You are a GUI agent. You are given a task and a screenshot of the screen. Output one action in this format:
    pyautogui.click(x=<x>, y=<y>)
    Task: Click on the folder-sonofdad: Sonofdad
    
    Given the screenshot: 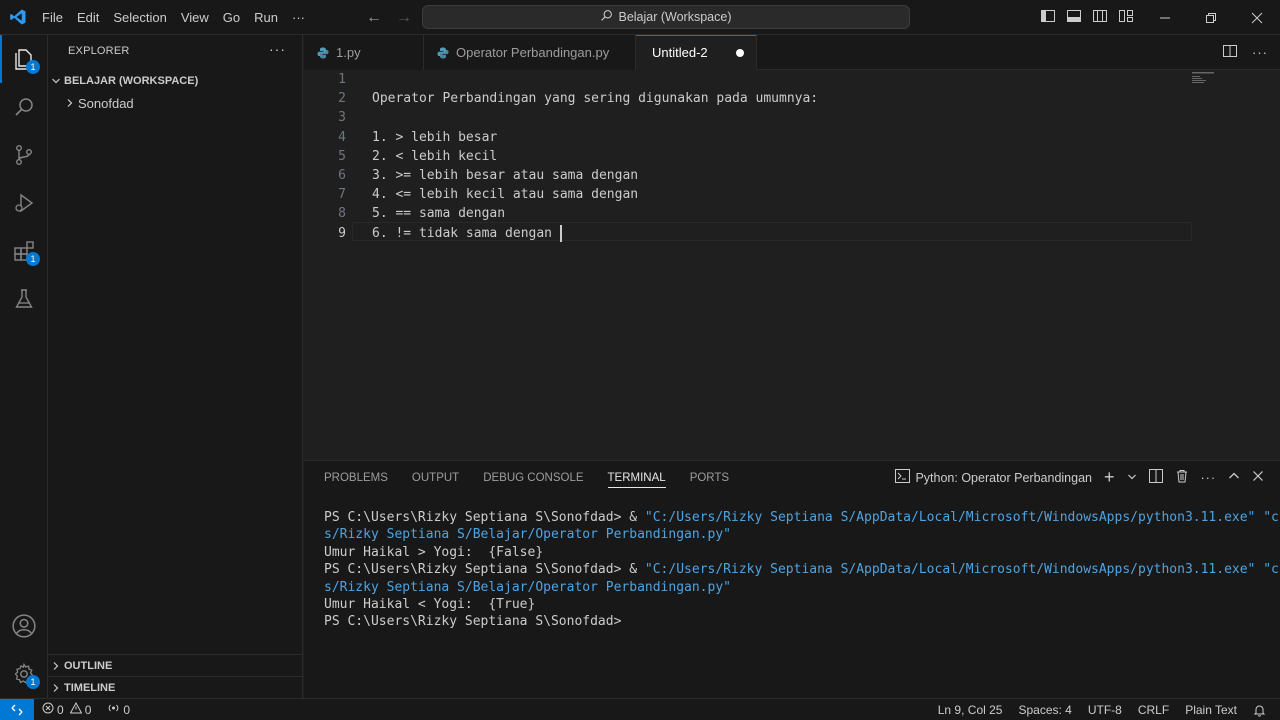 What is the action you would take?
    pyautogui.click(x=175, y=103)
    